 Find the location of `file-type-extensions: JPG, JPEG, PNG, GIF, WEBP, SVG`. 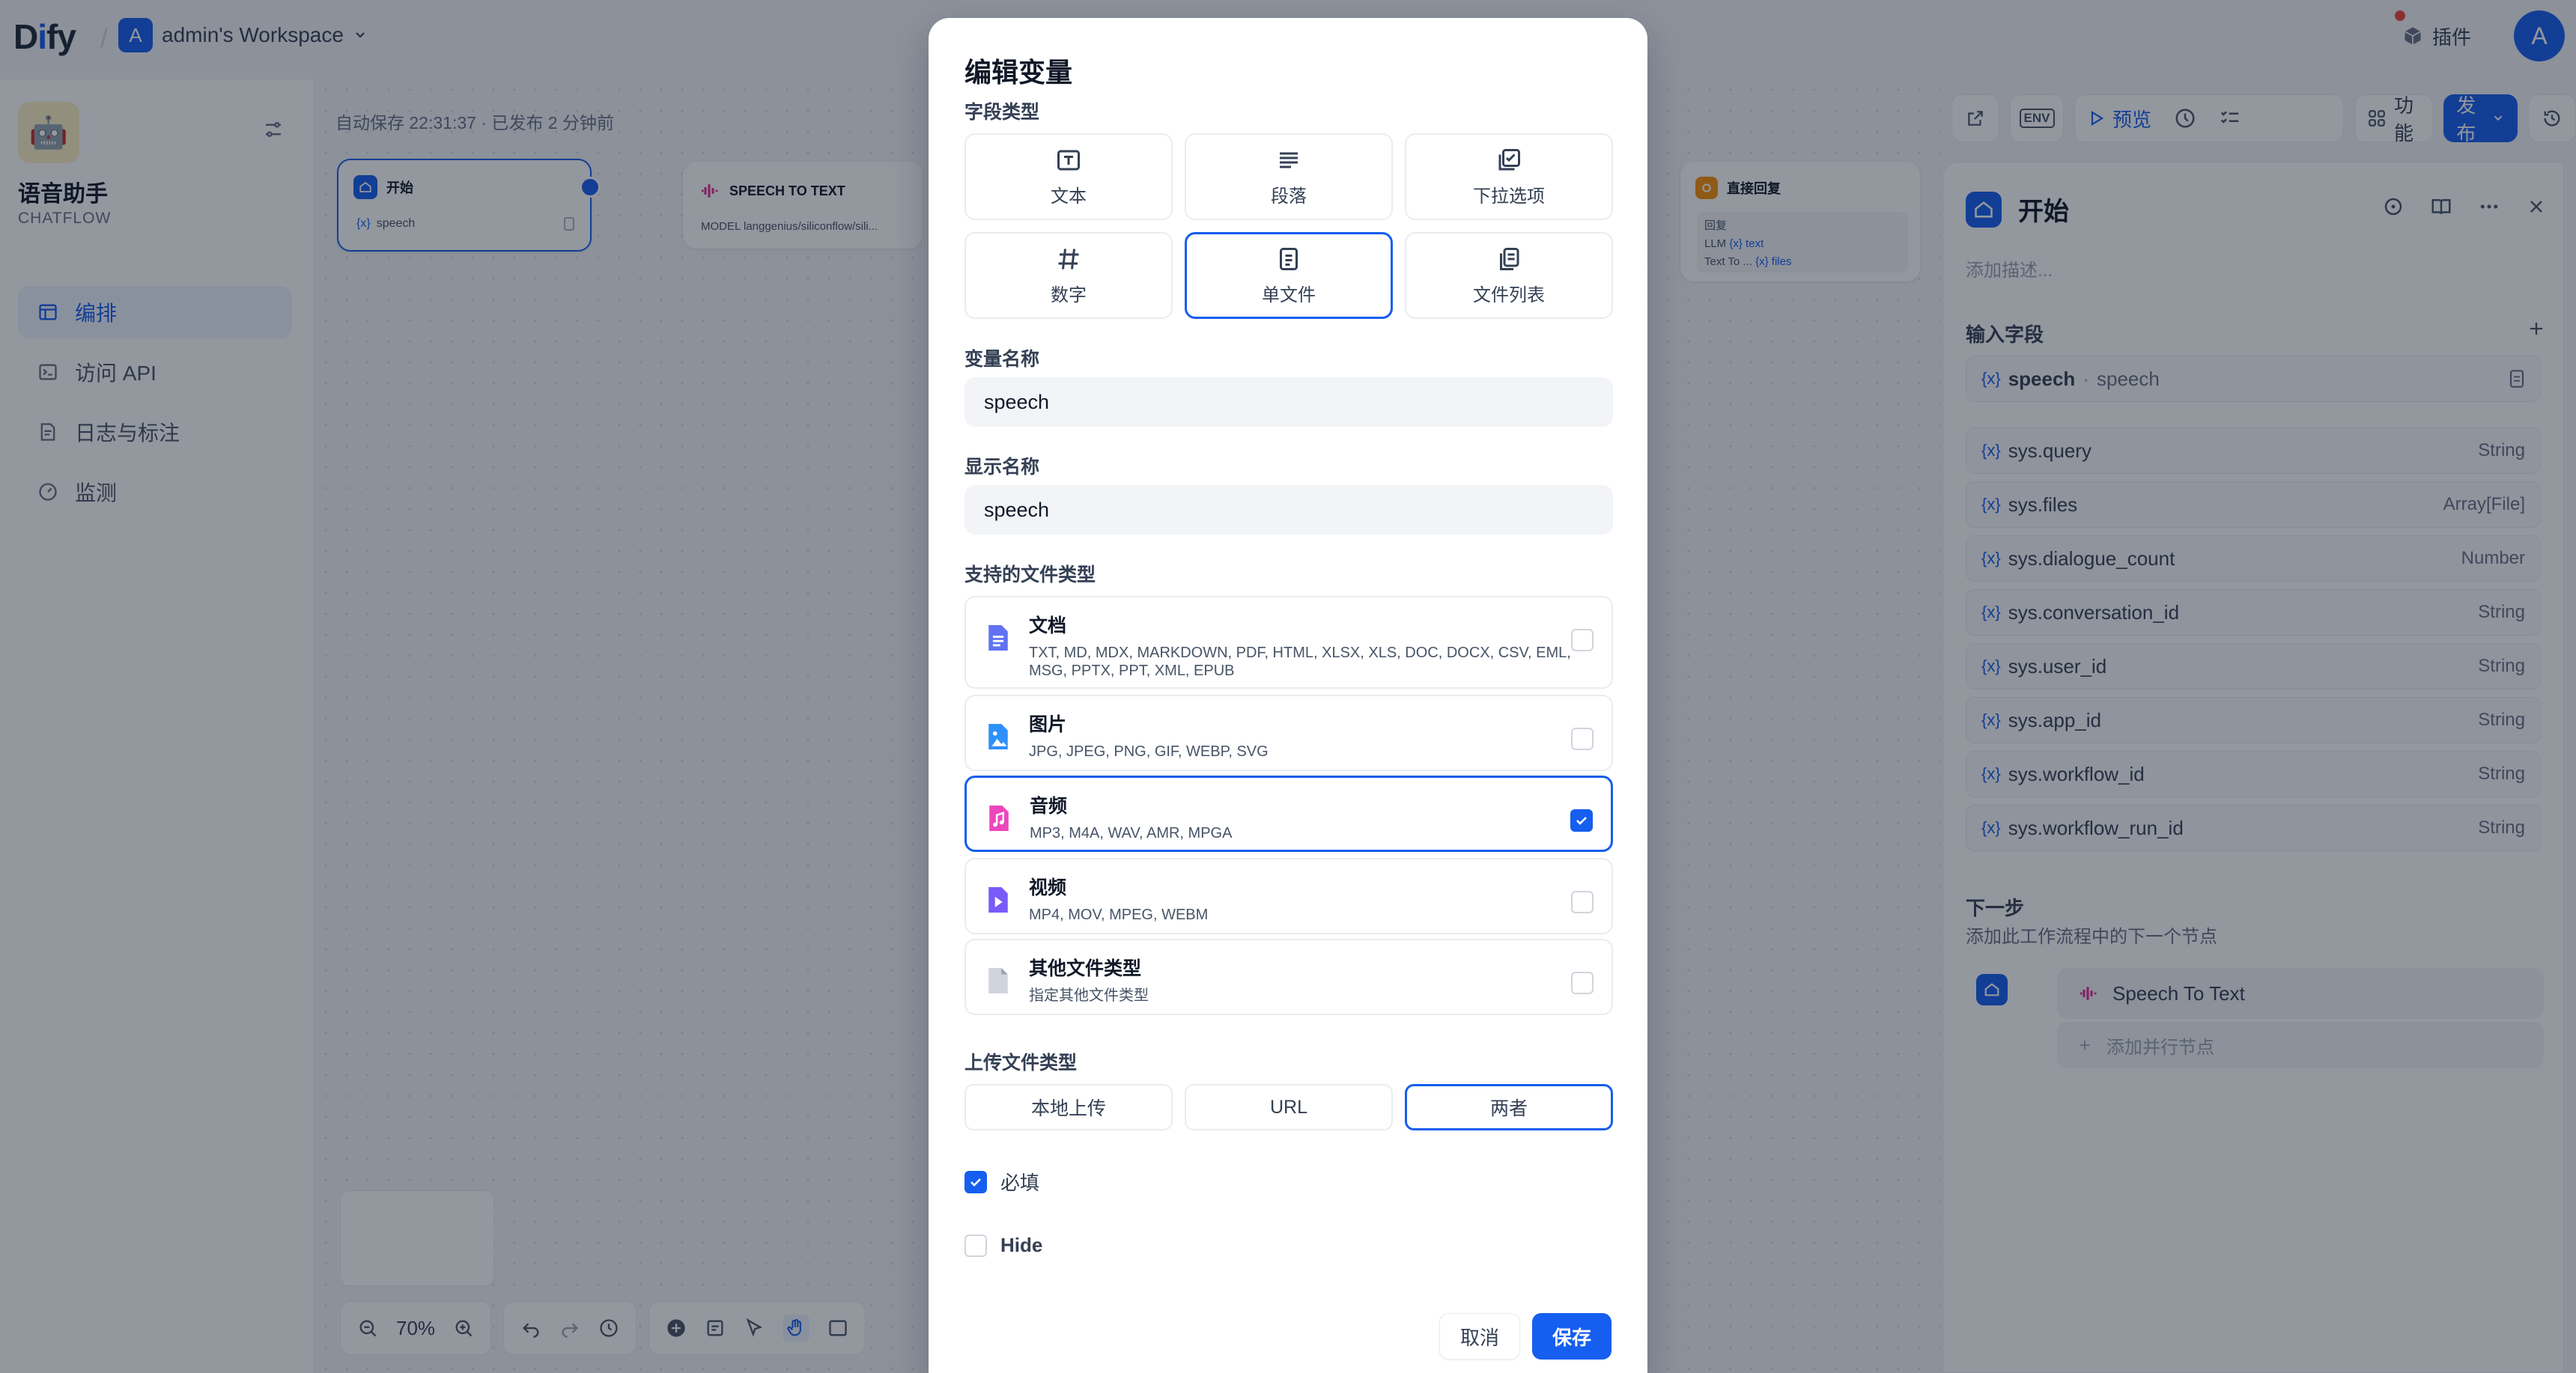

file-type-extensions: JPG, JPEG, PNG, GIF, WEBP, SVG is located at coordinates (1149, 752).